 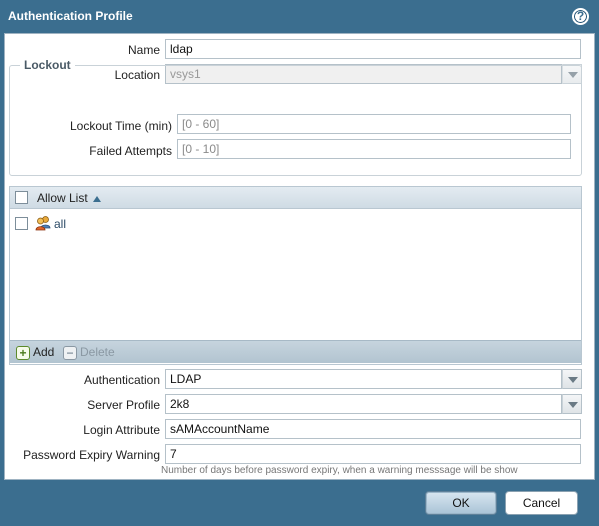 I want to click on row-label: all, so click(x=60, y=224).